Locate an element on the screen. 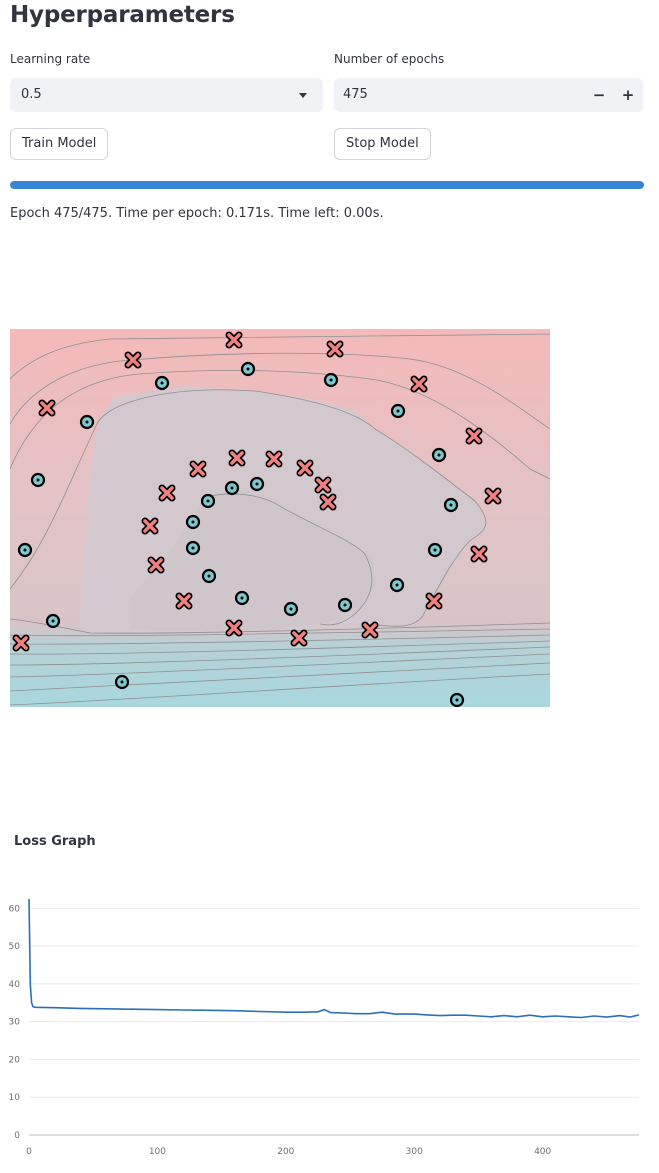 The width and height of the screenshot is (659, 1173). x-tick-label: 0 is located at coordinates (29, 1152).